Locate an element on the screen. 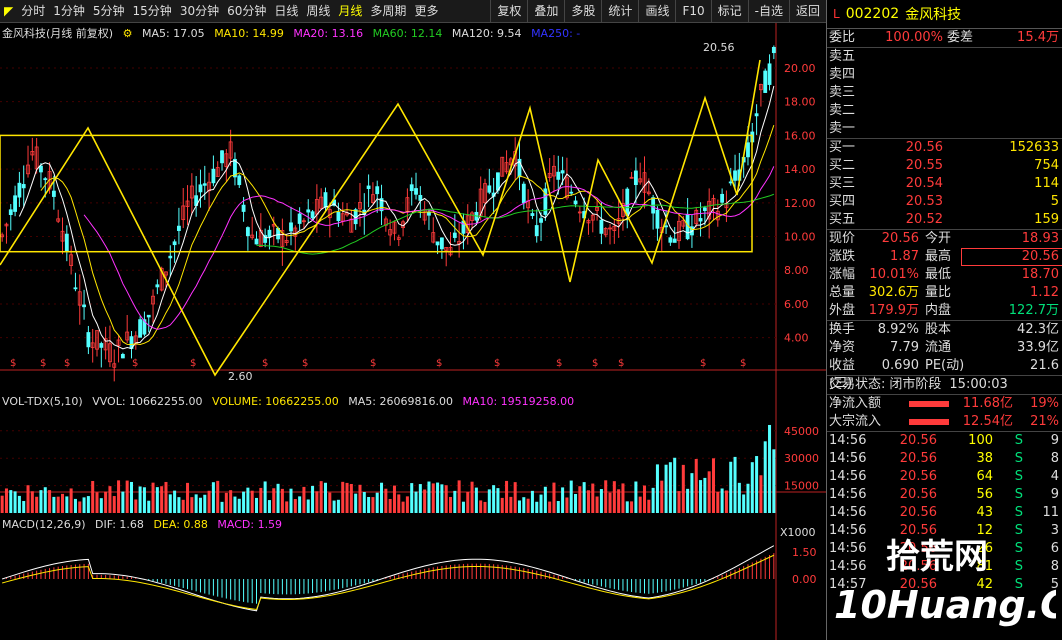 This screenshot has width=1062, height=640. menu-icon: ◤ is located at coordinates (8, 11).